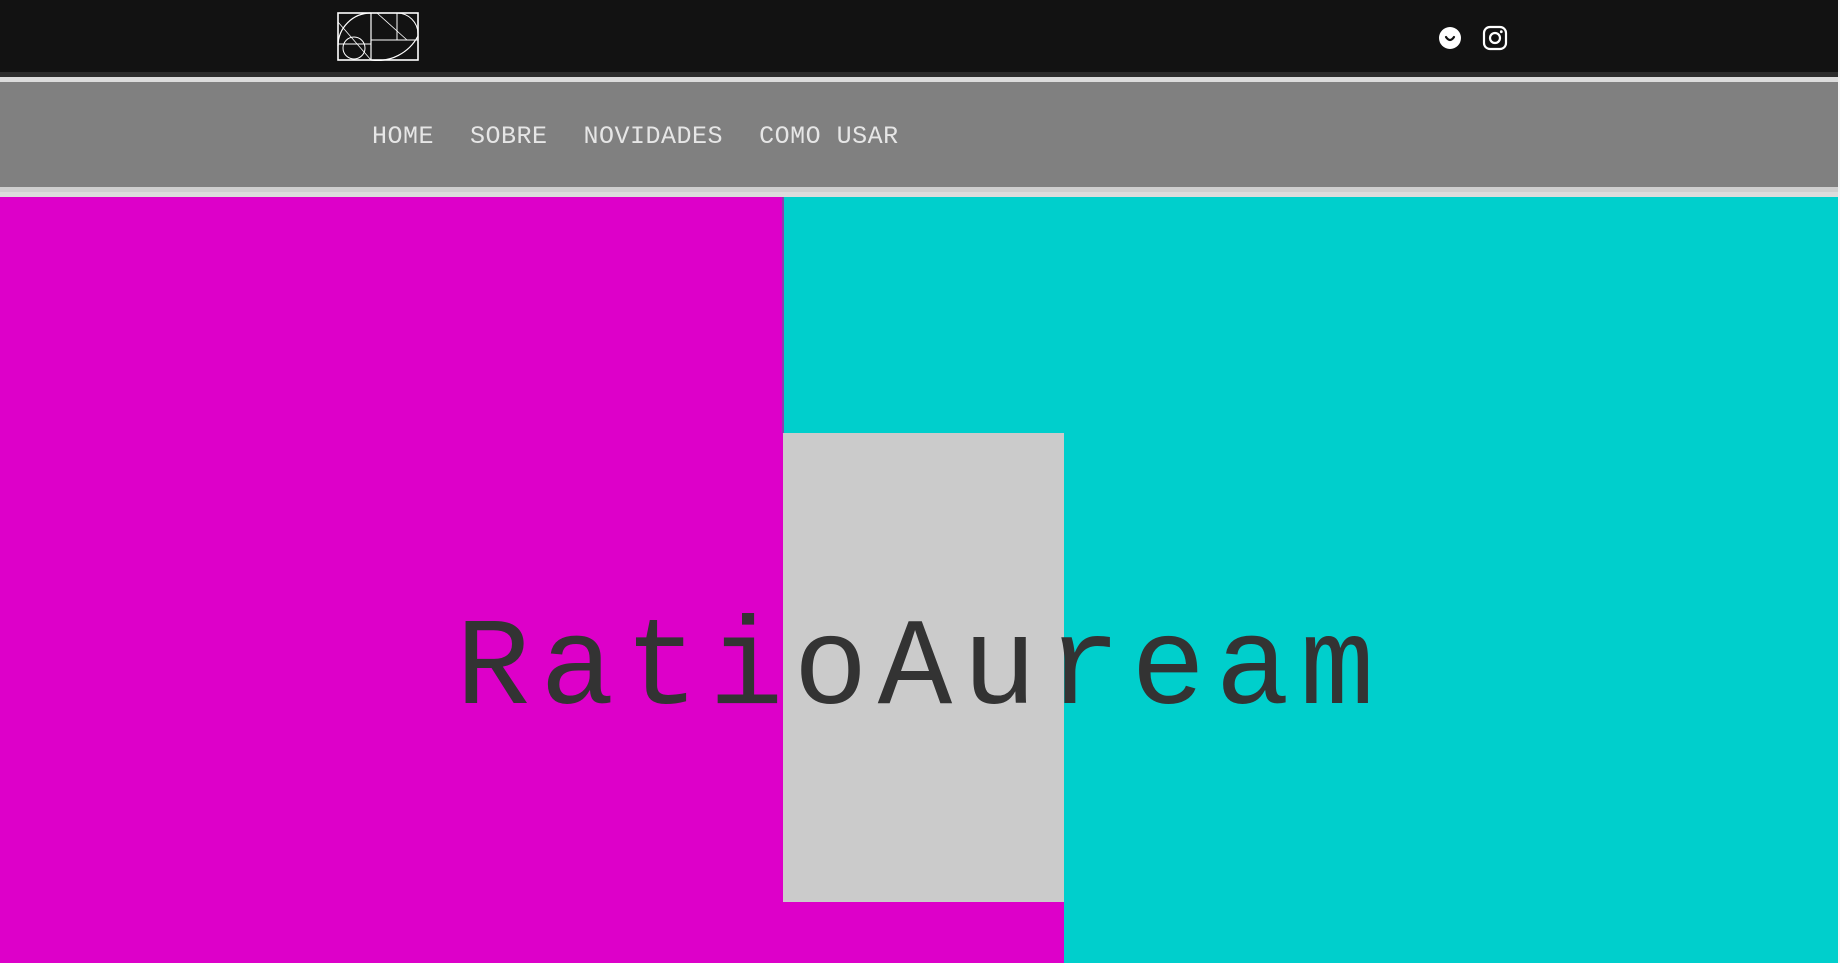 The height and width of the screenshot is (963, 1840). What do you see at coordinates (923, 932) in the screenshot?
I see `hero-magenta-strip` at bounding box center [923, 932].